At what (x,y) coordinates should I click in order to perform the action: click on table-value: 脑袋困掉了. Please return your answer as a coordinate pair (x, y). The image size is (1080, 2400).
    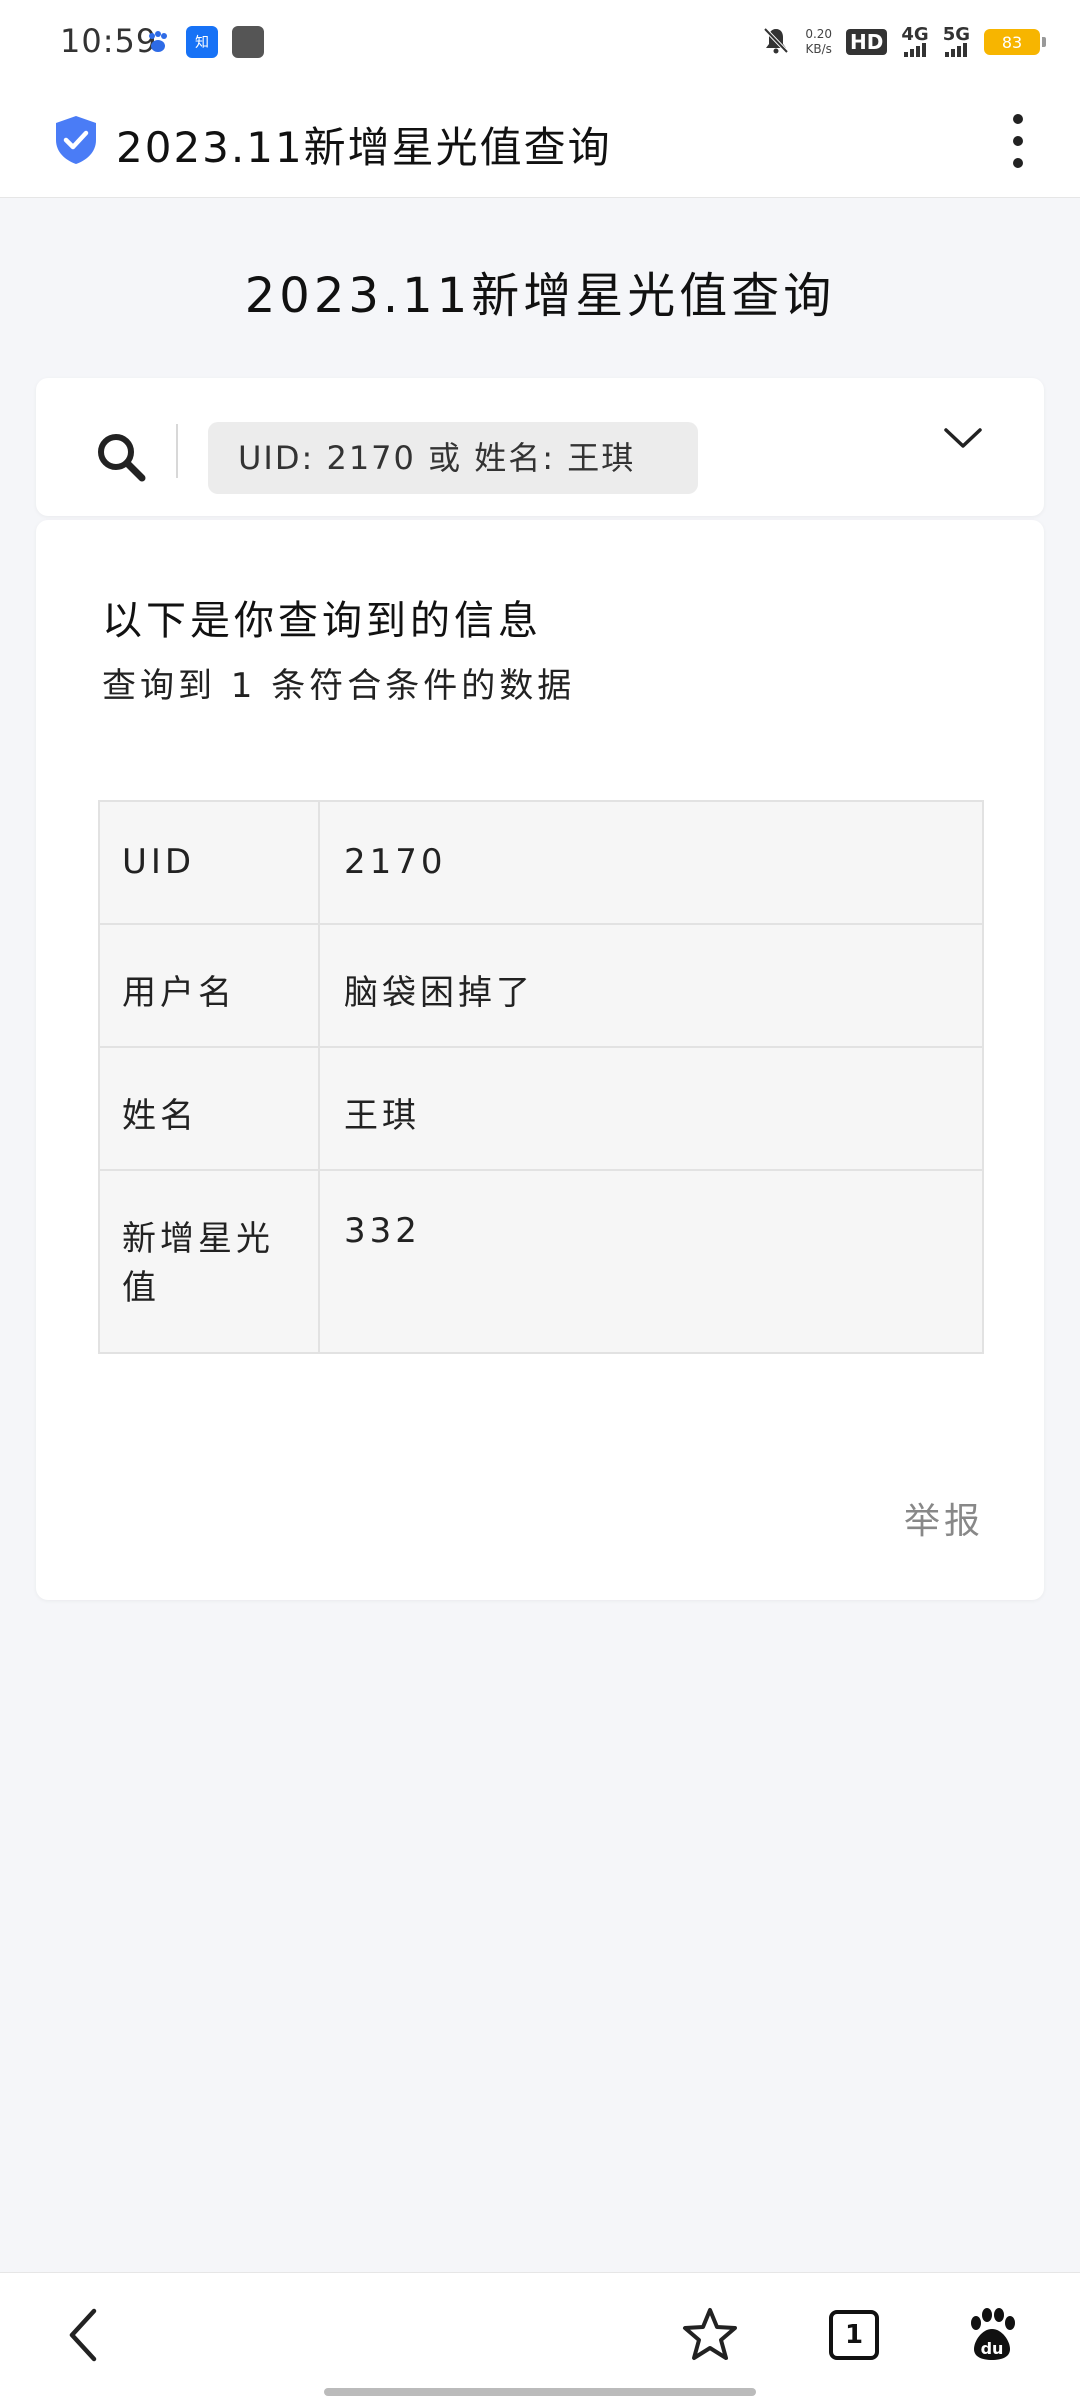
    Looking at the image, I should click on (651, 985).